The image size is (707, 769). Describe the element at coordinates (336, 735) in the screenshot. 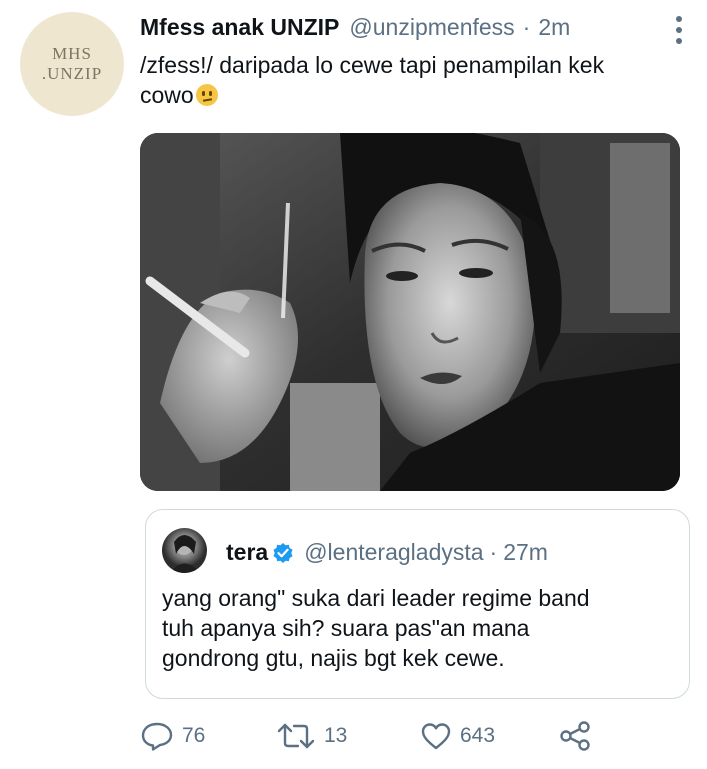

I see `retweet-count: 13` at that location.